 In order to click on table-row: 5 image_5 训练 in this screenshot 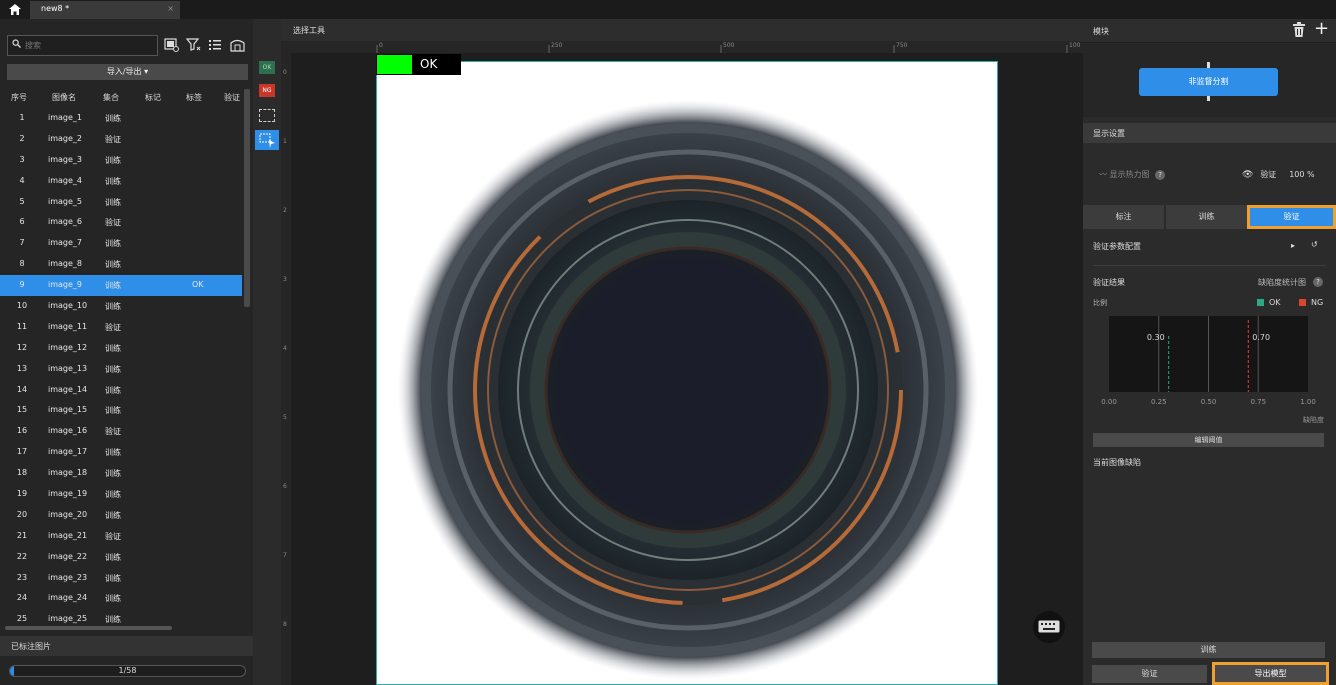, I will do `click(121, 202)`.